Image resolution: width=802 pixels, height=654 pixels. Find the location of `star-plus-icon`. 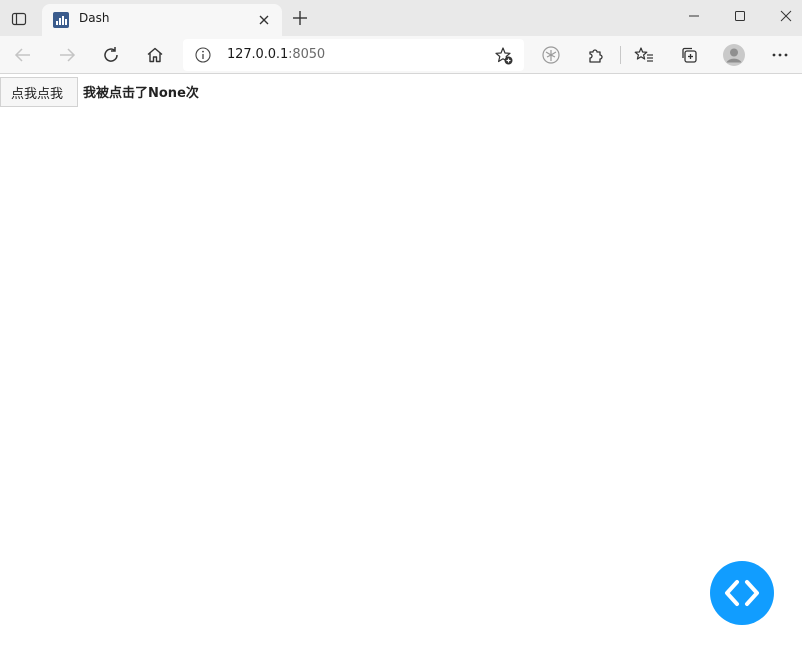

star-plus-icon is located at coordinates (504, 56).